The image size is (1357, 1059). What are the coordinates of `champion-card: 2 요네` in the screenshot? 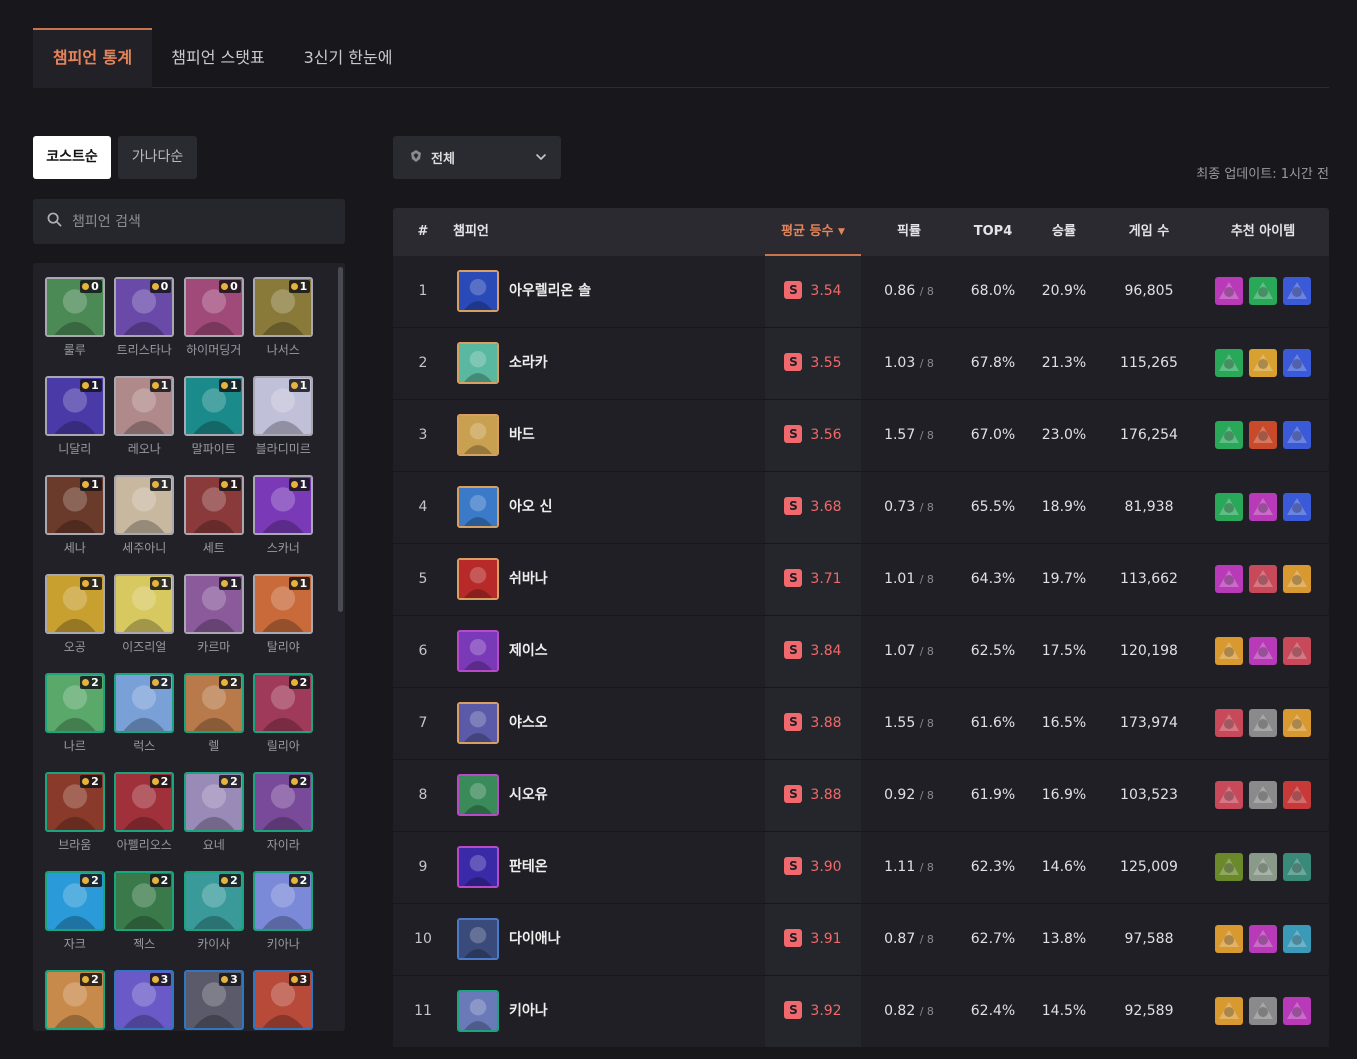 It's located at (214, 817).